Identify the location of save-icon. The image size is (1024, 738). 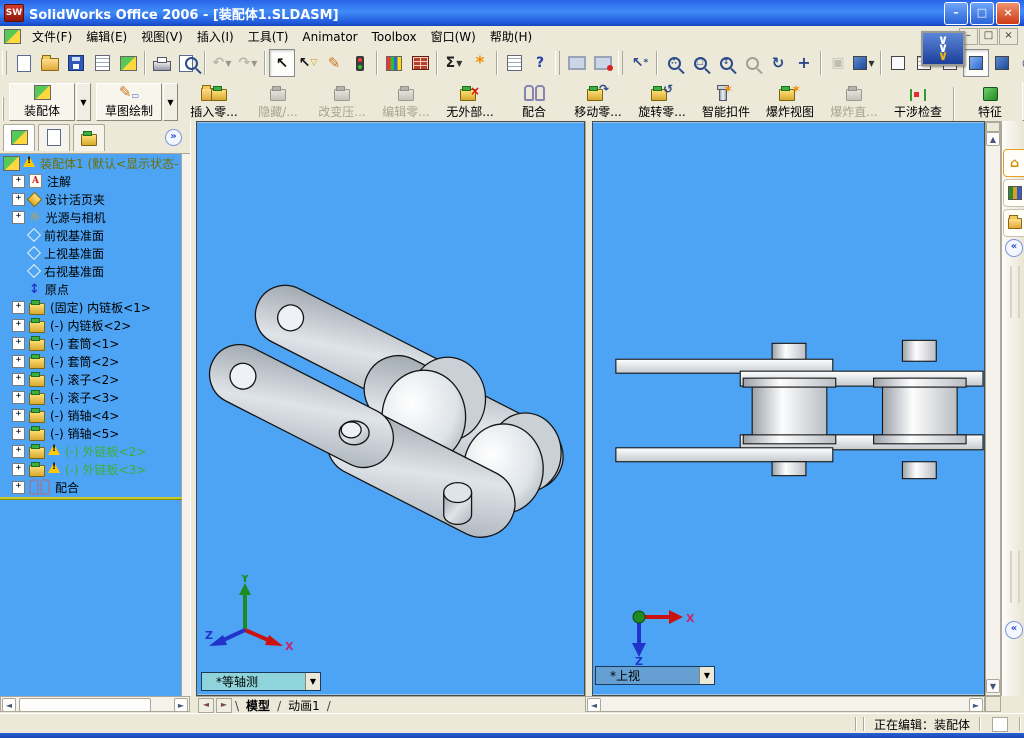
(76, 63).